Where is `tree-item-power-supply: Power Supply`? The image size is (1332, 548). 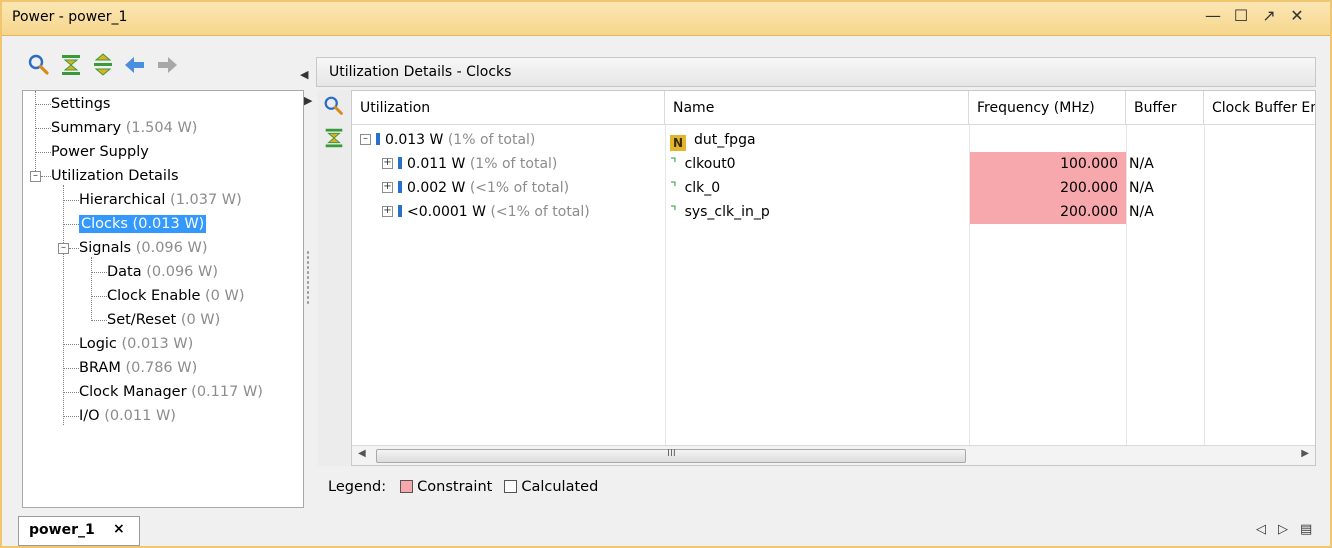 tree-item-power-supply: Power Supply is located at coordinates (100, 152).